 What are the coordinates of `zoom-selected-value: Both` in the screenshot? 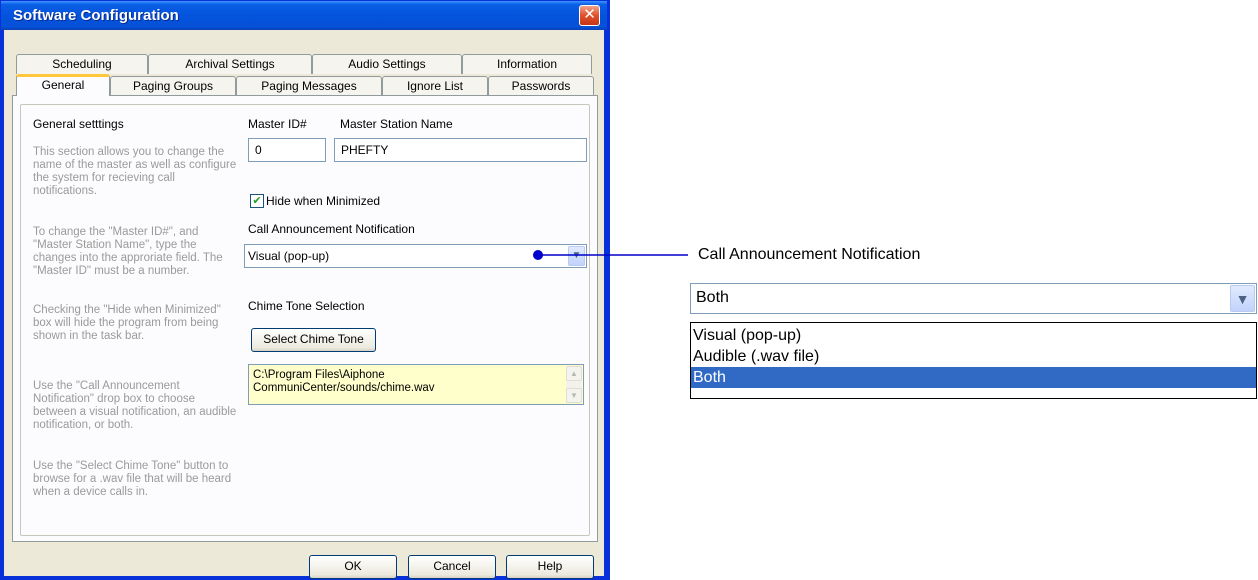 It's located at (712, 297).